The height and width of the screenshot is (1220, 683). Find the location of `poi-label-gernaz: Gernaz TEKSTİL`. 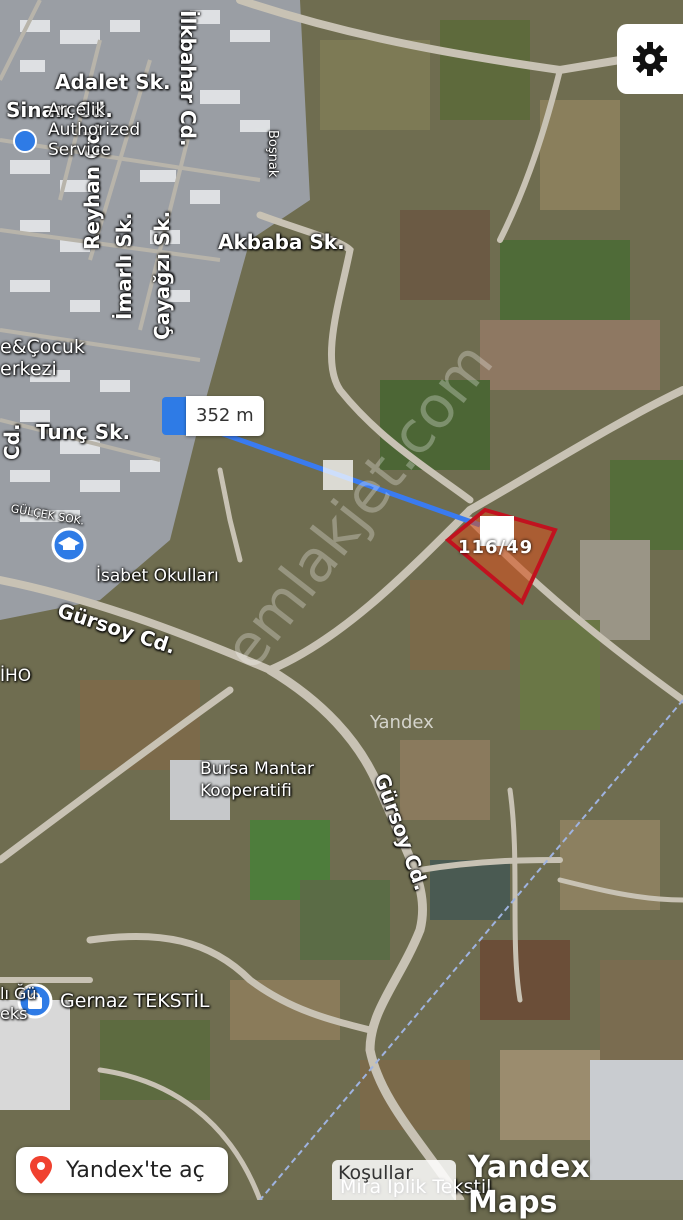

poi-label-gernaz: Gernaz TEKSTİL is located at coordinates (135, 1001).